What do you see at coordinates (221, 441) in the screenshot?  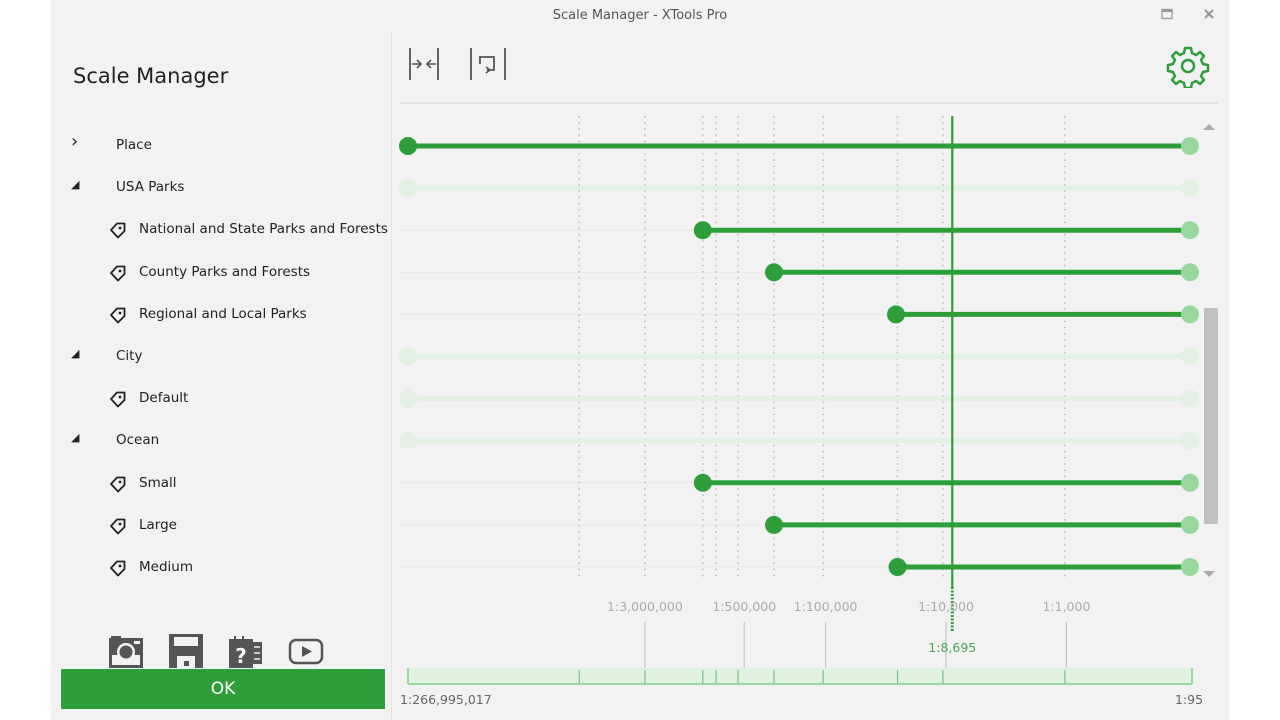 I see `tree-group: ◢ Ocean` at bounding box center [221, 441].